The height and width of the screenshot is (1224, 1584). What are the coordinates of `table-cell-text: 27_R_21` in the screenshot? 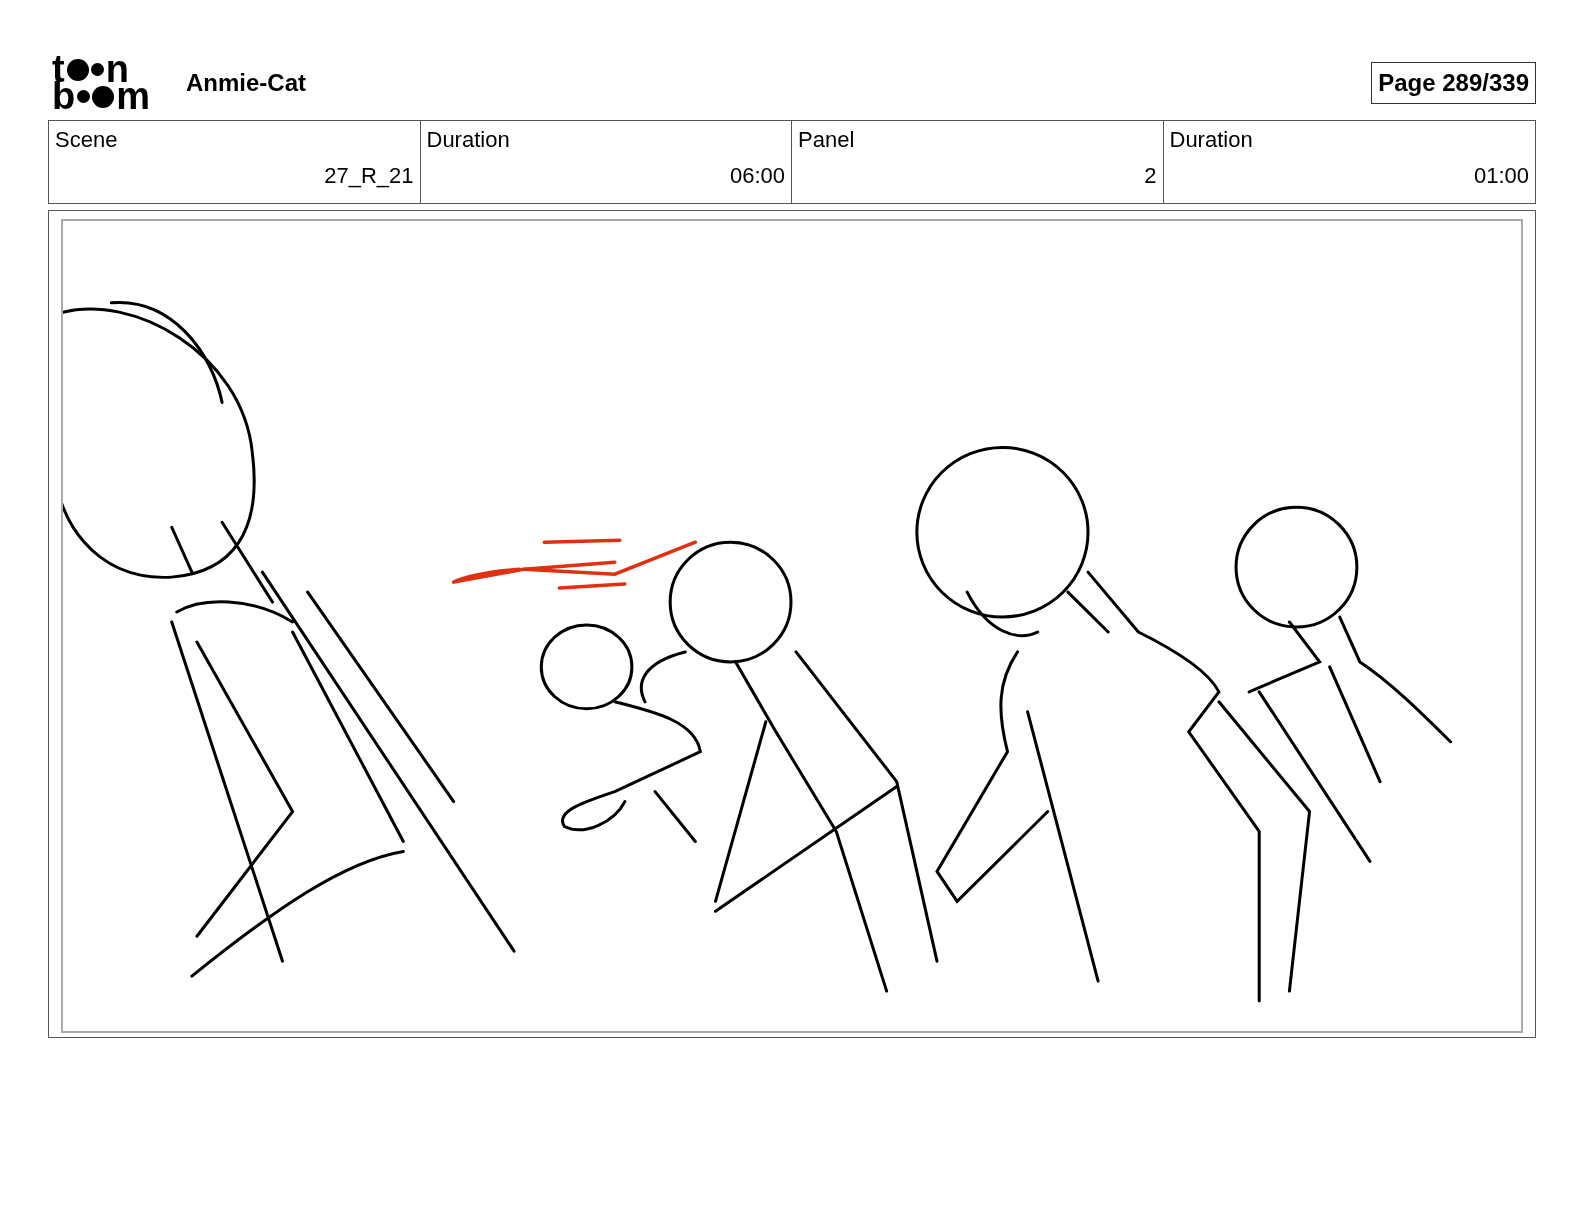 It's located at (368, 176).